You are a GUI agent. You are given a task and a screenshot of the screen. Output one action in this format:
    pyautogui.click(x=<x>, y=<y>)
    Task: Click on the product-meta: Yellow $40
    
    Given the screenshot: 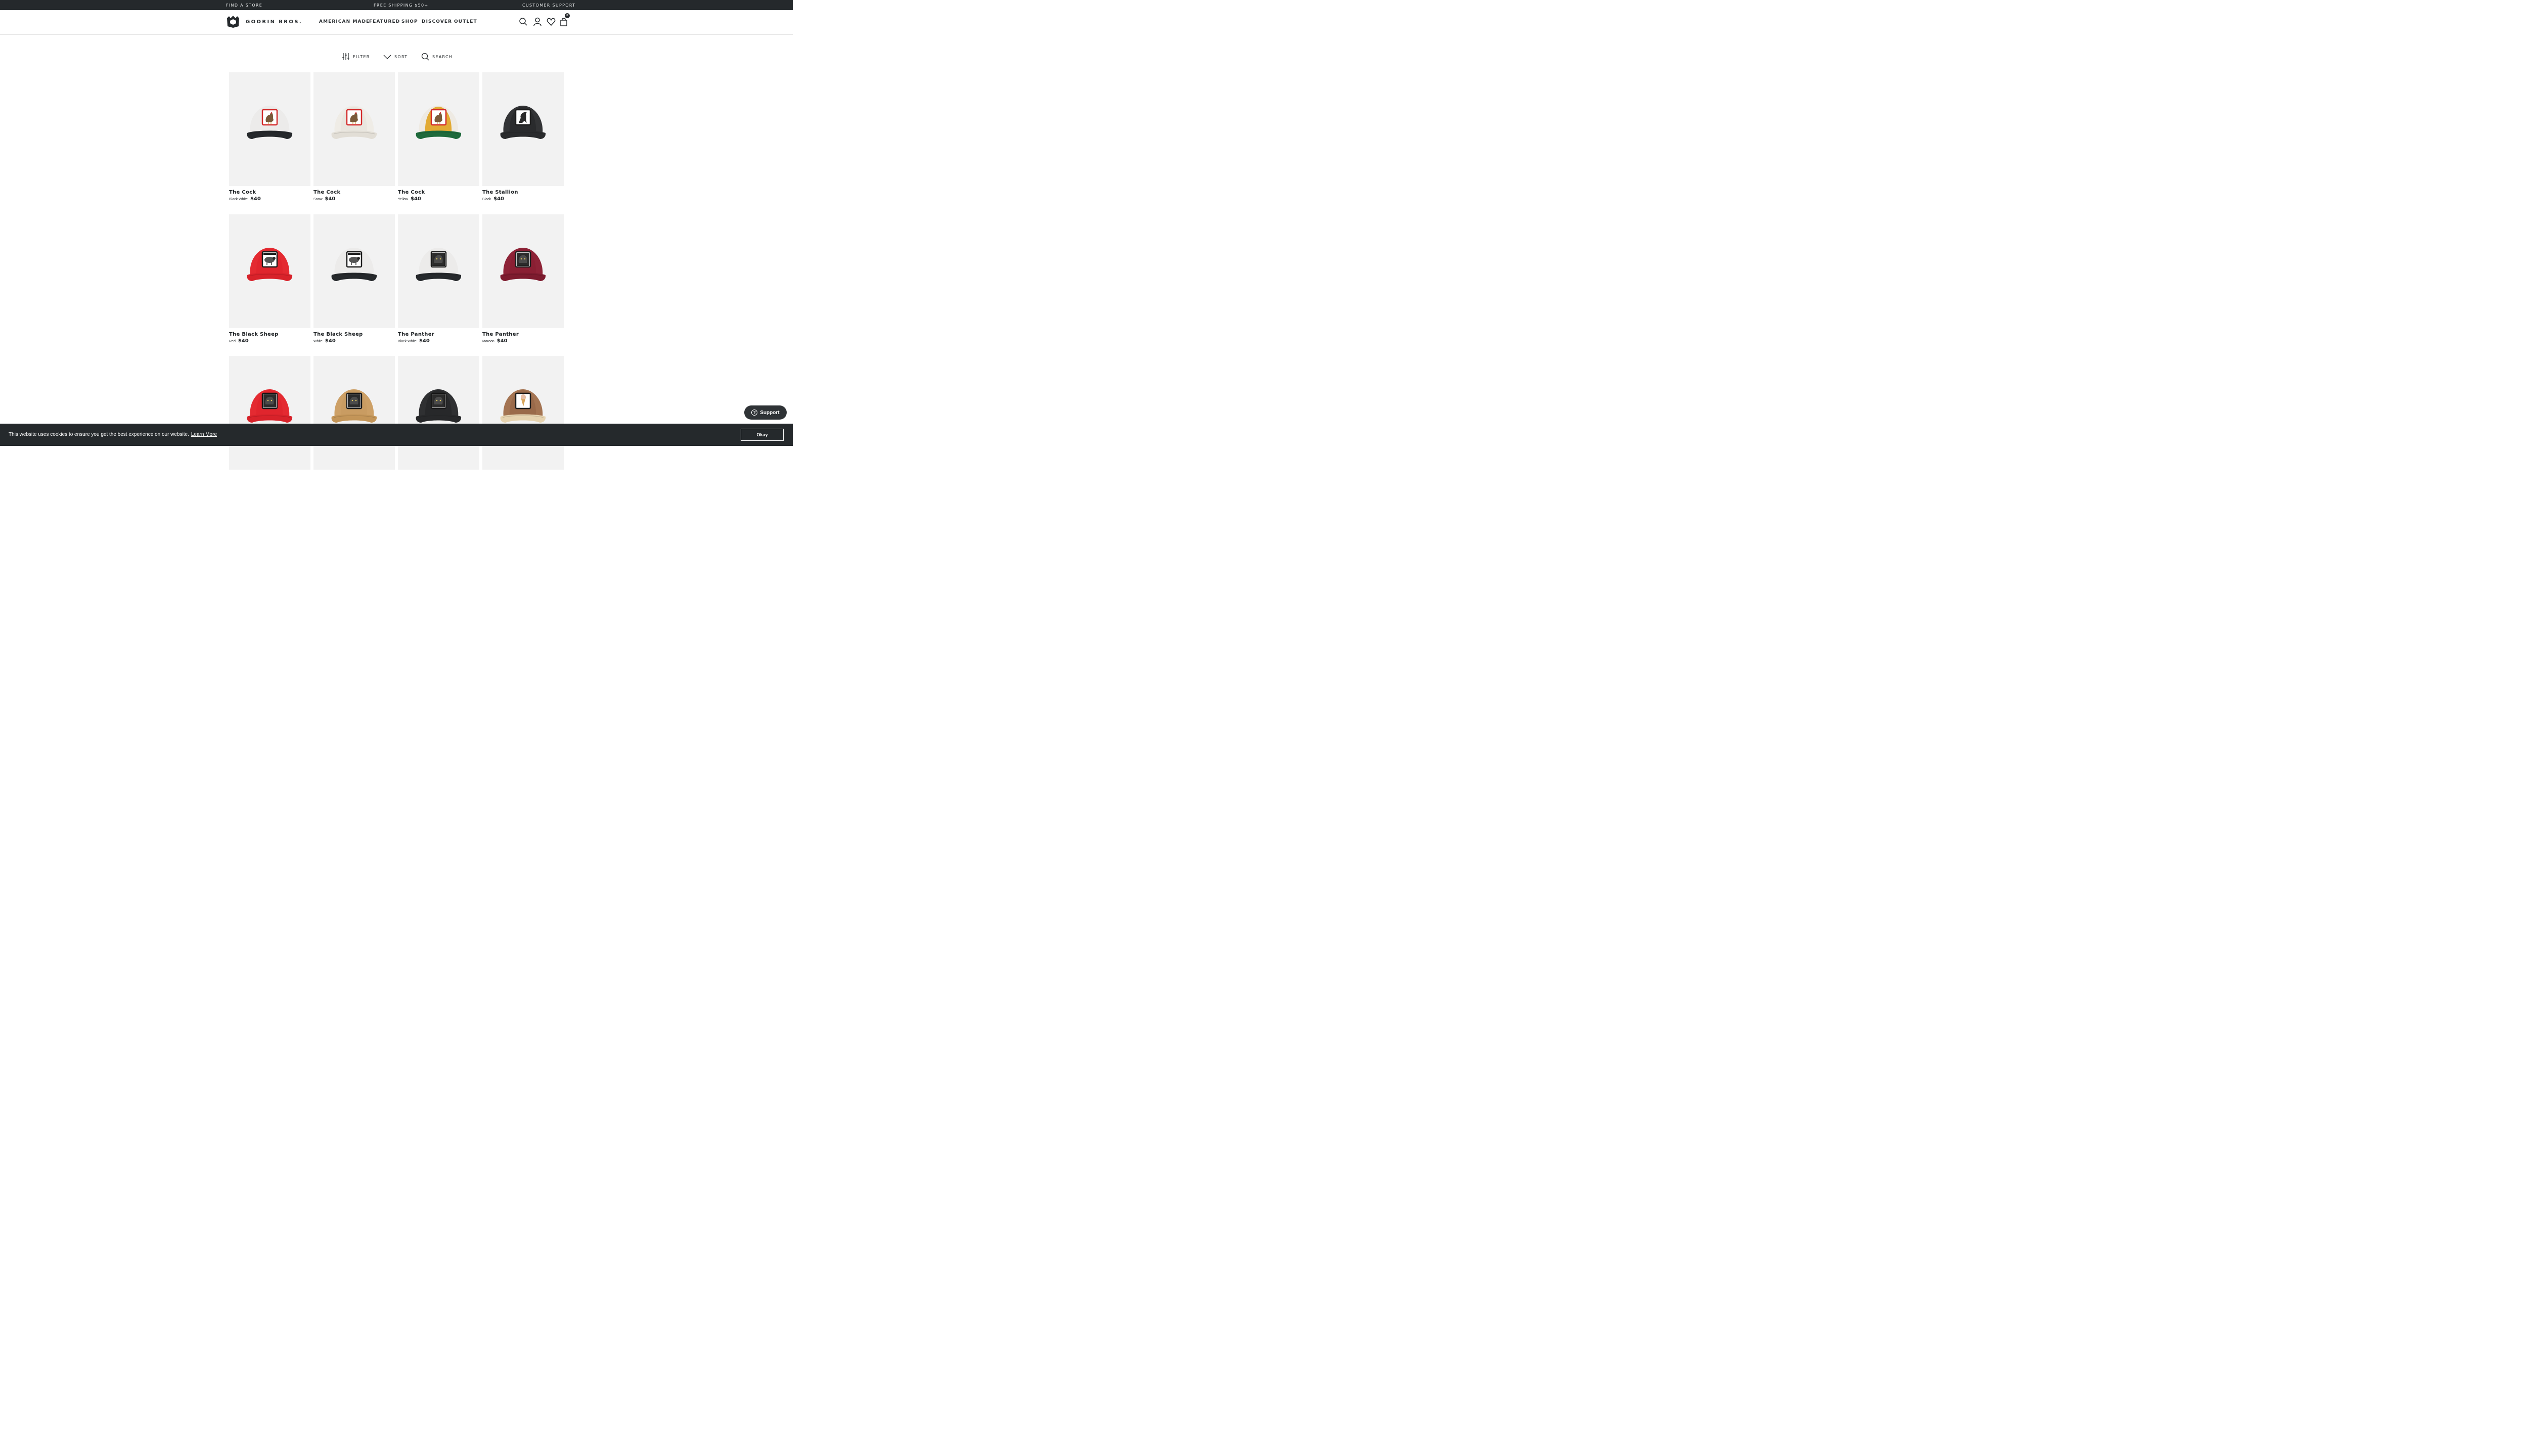 What is the action you would take?
    pyautogui.click(x=439, y=199)
    